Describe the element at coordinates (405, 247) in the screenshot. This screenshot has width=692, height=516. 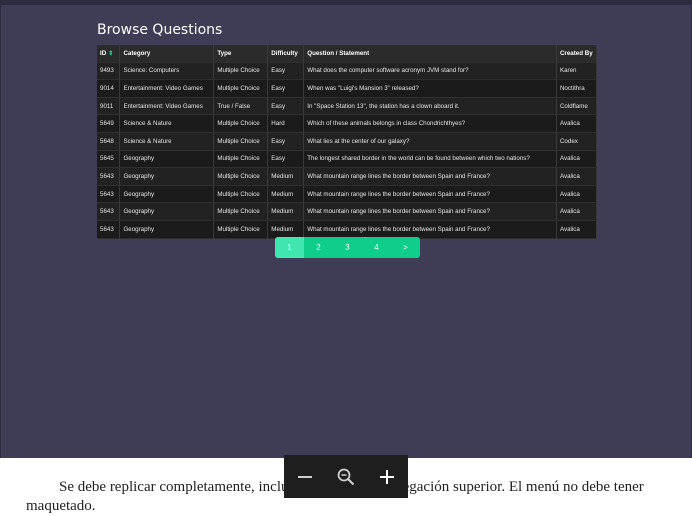
I see `next-page-button: >` at that location.